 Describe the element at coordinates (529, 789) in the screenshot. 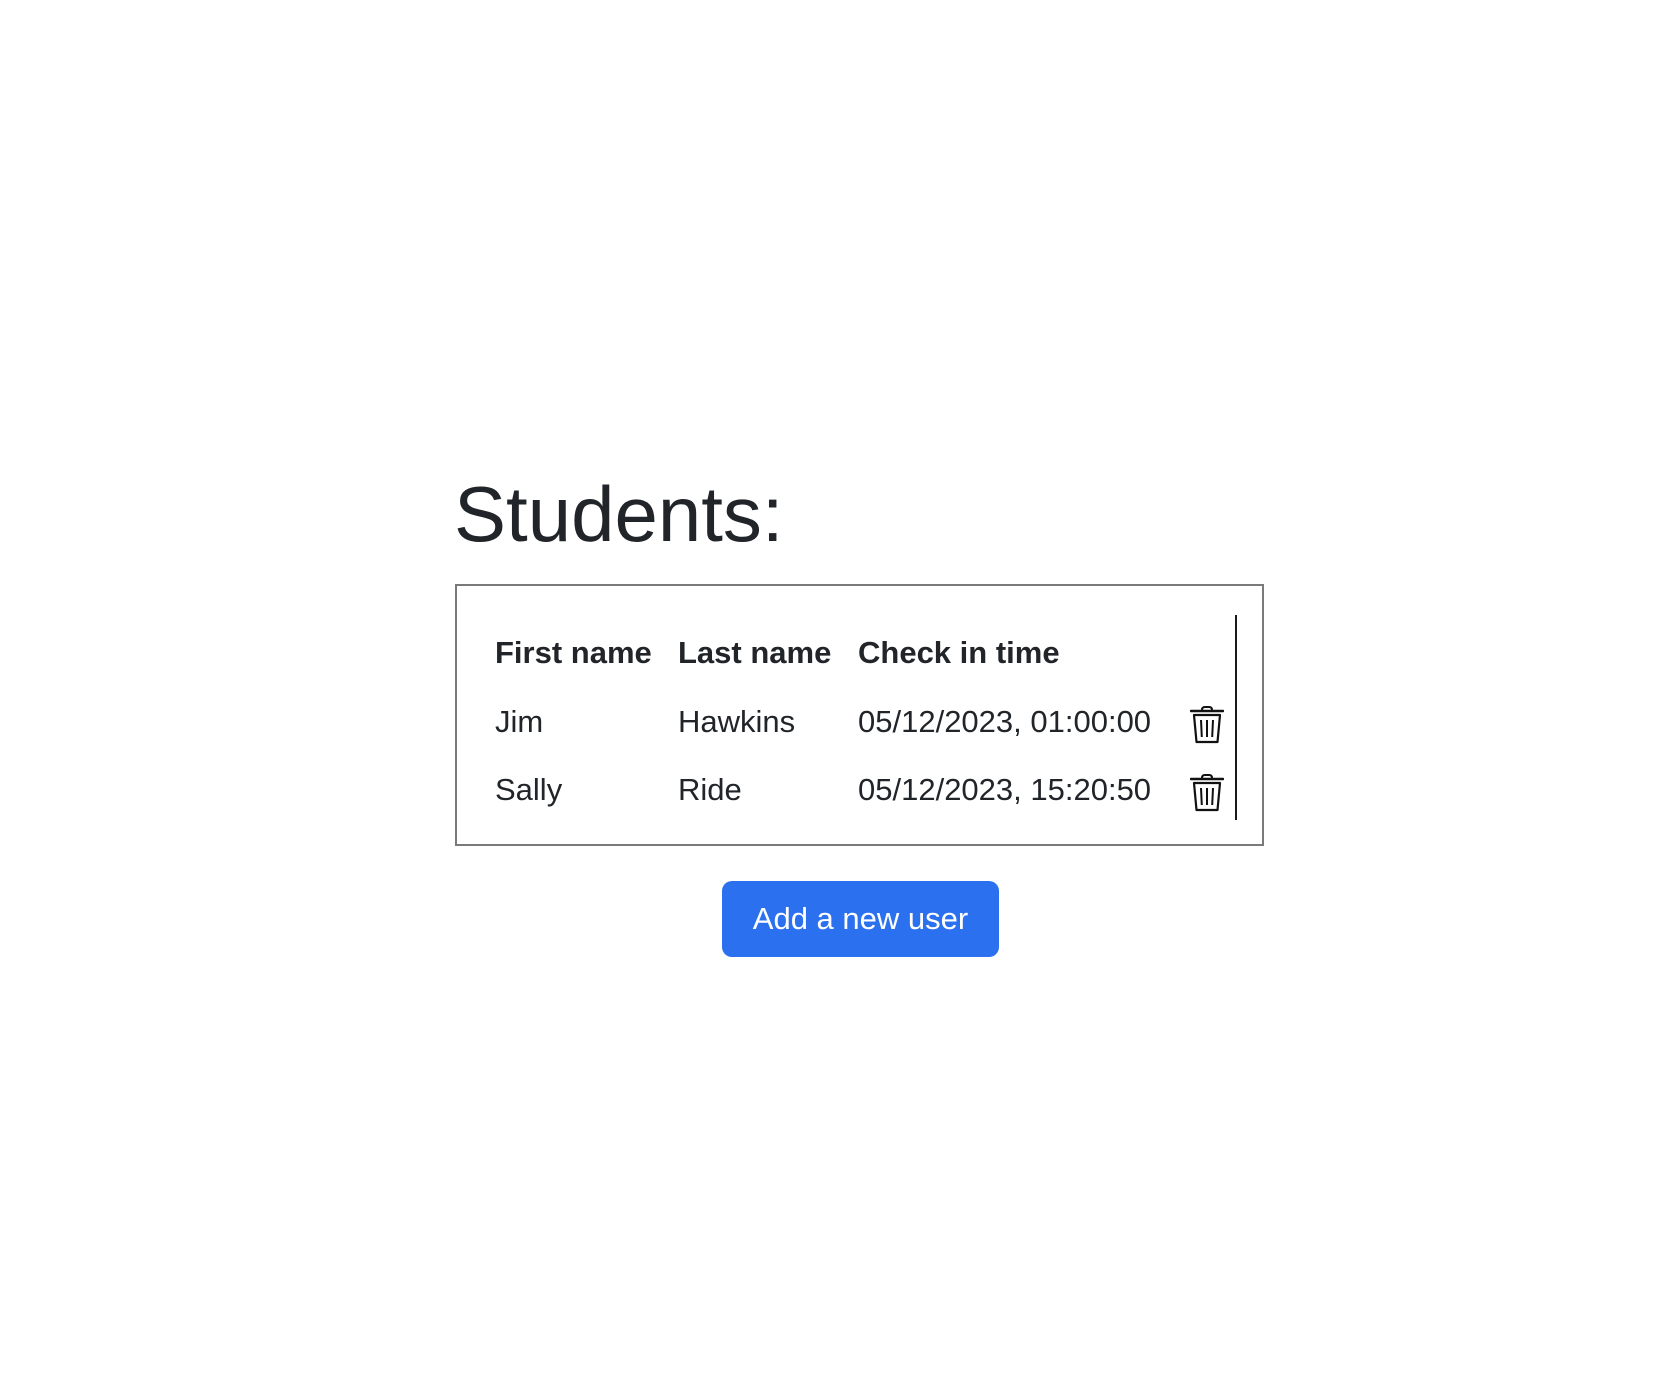

I see `cell-first-name: Sally` at that location.